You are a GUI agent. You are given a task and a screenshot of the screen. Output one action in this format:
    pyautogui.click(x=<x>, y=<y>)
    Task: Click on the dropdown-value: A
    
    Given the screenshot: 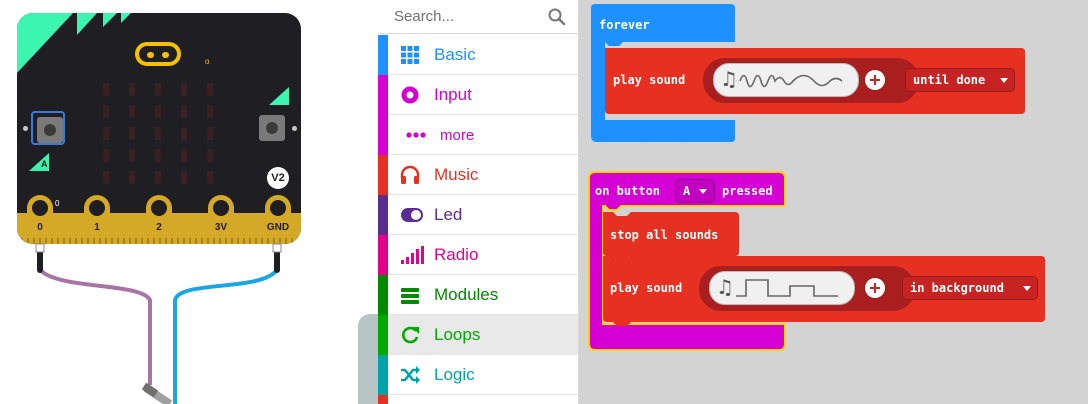 What is the action you would take?
    pyautogui.click(x=687, y=191)
    